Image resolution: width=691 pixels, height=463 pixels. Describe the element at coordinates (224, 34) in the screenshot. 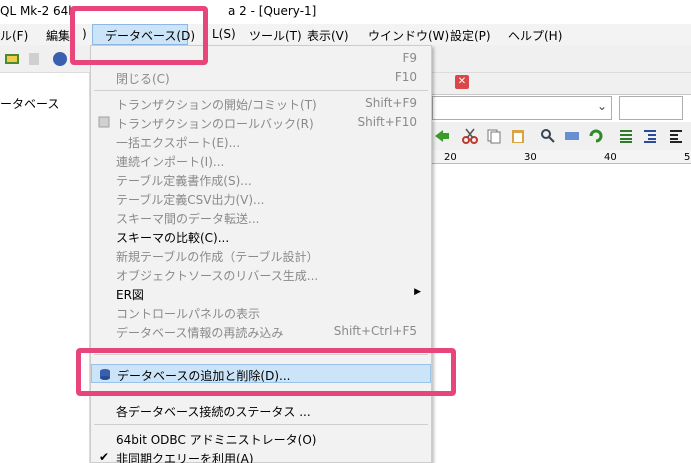

I see `menu-s: L(S)` at that location.